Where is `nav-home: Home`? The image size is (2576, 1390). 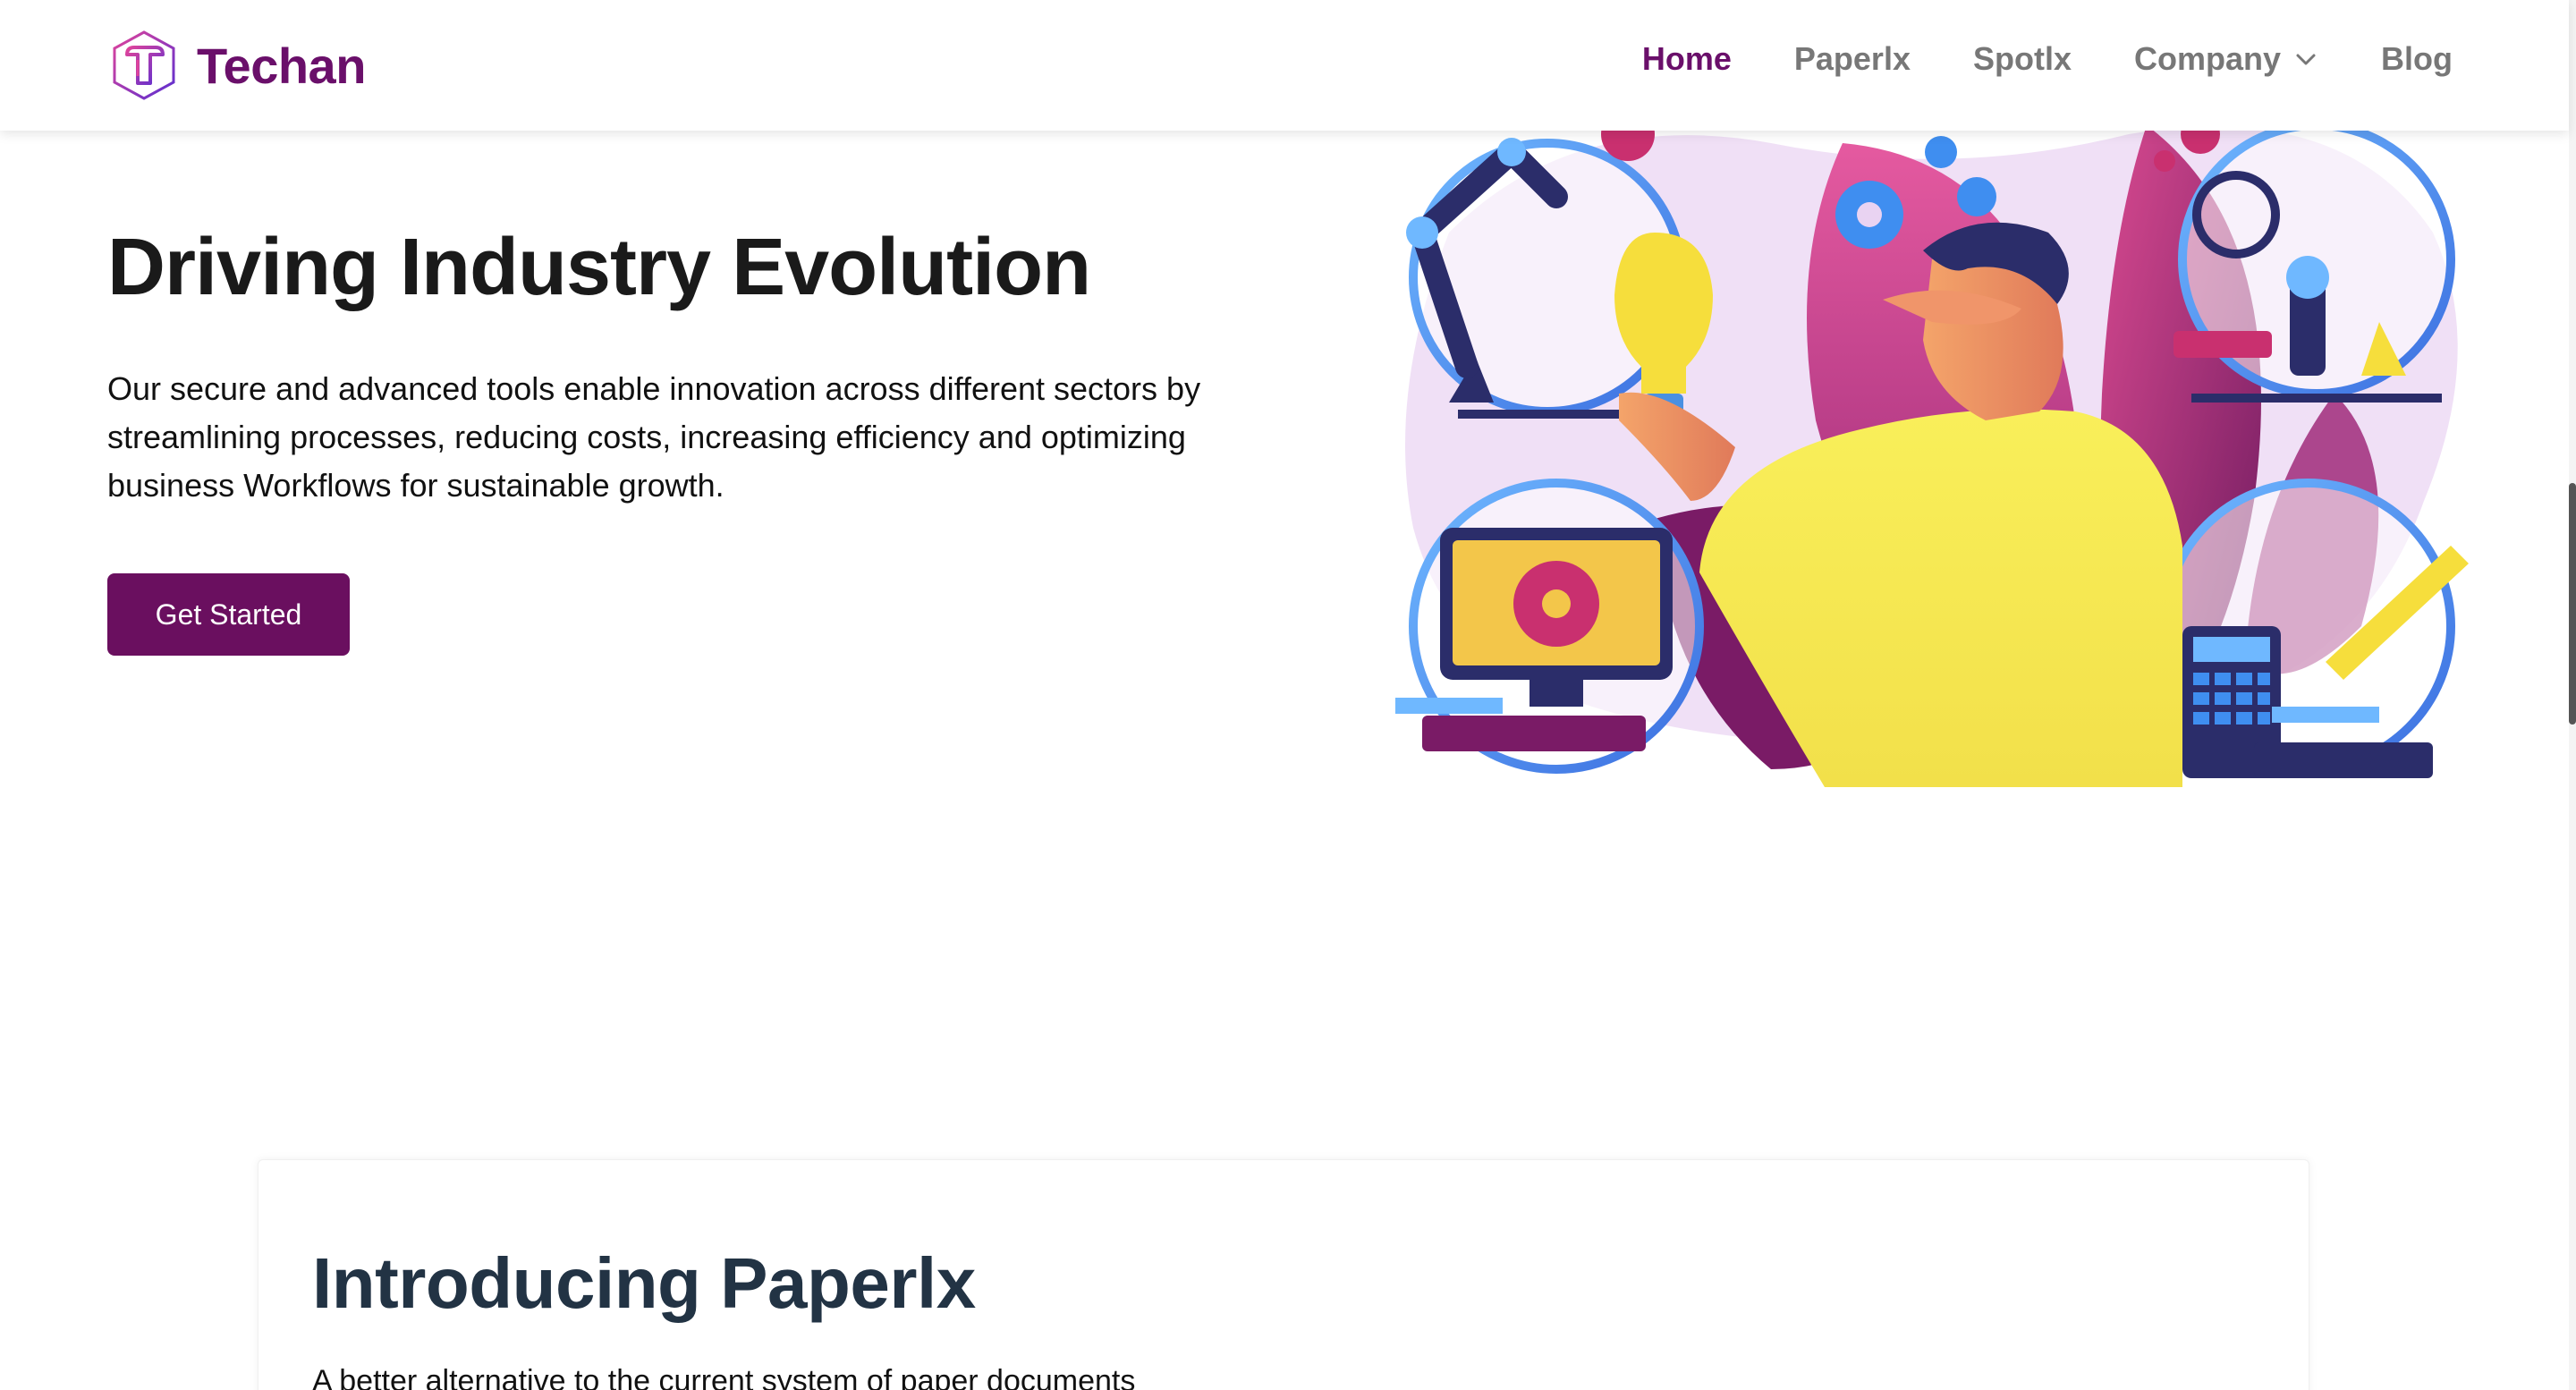 nav-home: Home is located at coordinates (1687, 59).